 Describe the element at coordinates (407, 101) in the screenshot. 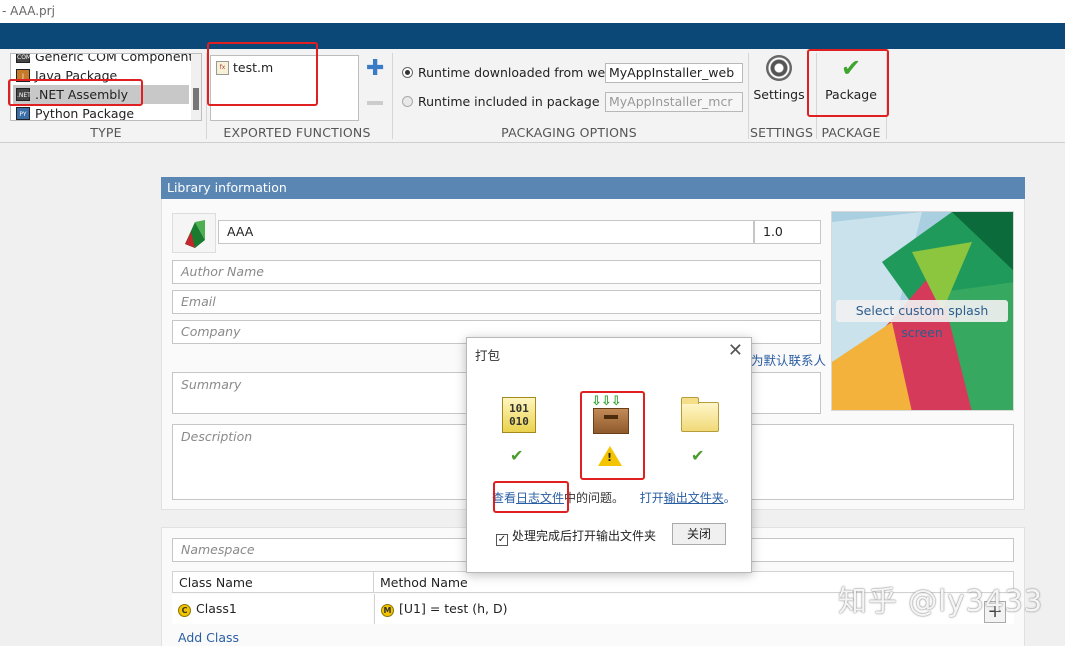

I see `radio-mcr` at that location.